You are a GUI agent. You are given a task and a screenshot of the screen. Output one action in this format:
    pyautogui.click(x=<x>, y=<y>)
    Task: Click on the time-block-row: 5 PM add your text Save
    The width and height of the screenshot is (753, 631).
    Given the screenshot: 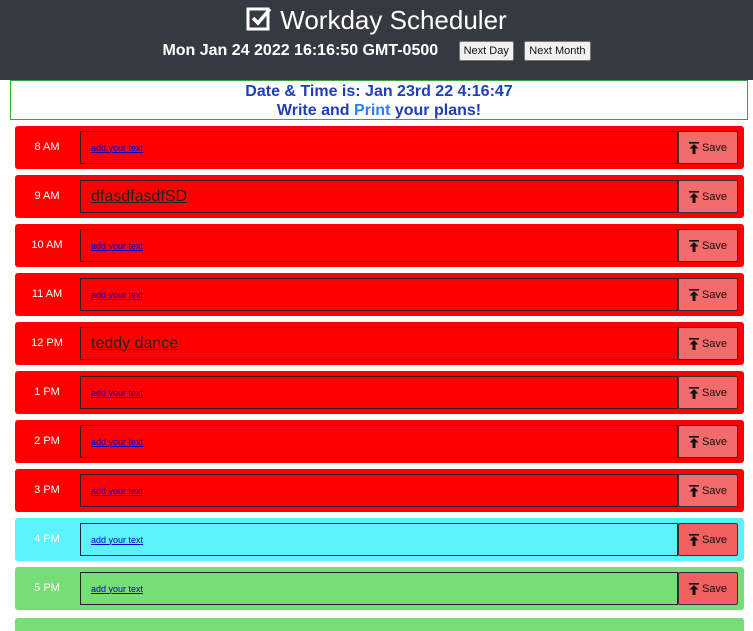 What is the action you would take?
    pyautogui.click(x=379, y=588)
    